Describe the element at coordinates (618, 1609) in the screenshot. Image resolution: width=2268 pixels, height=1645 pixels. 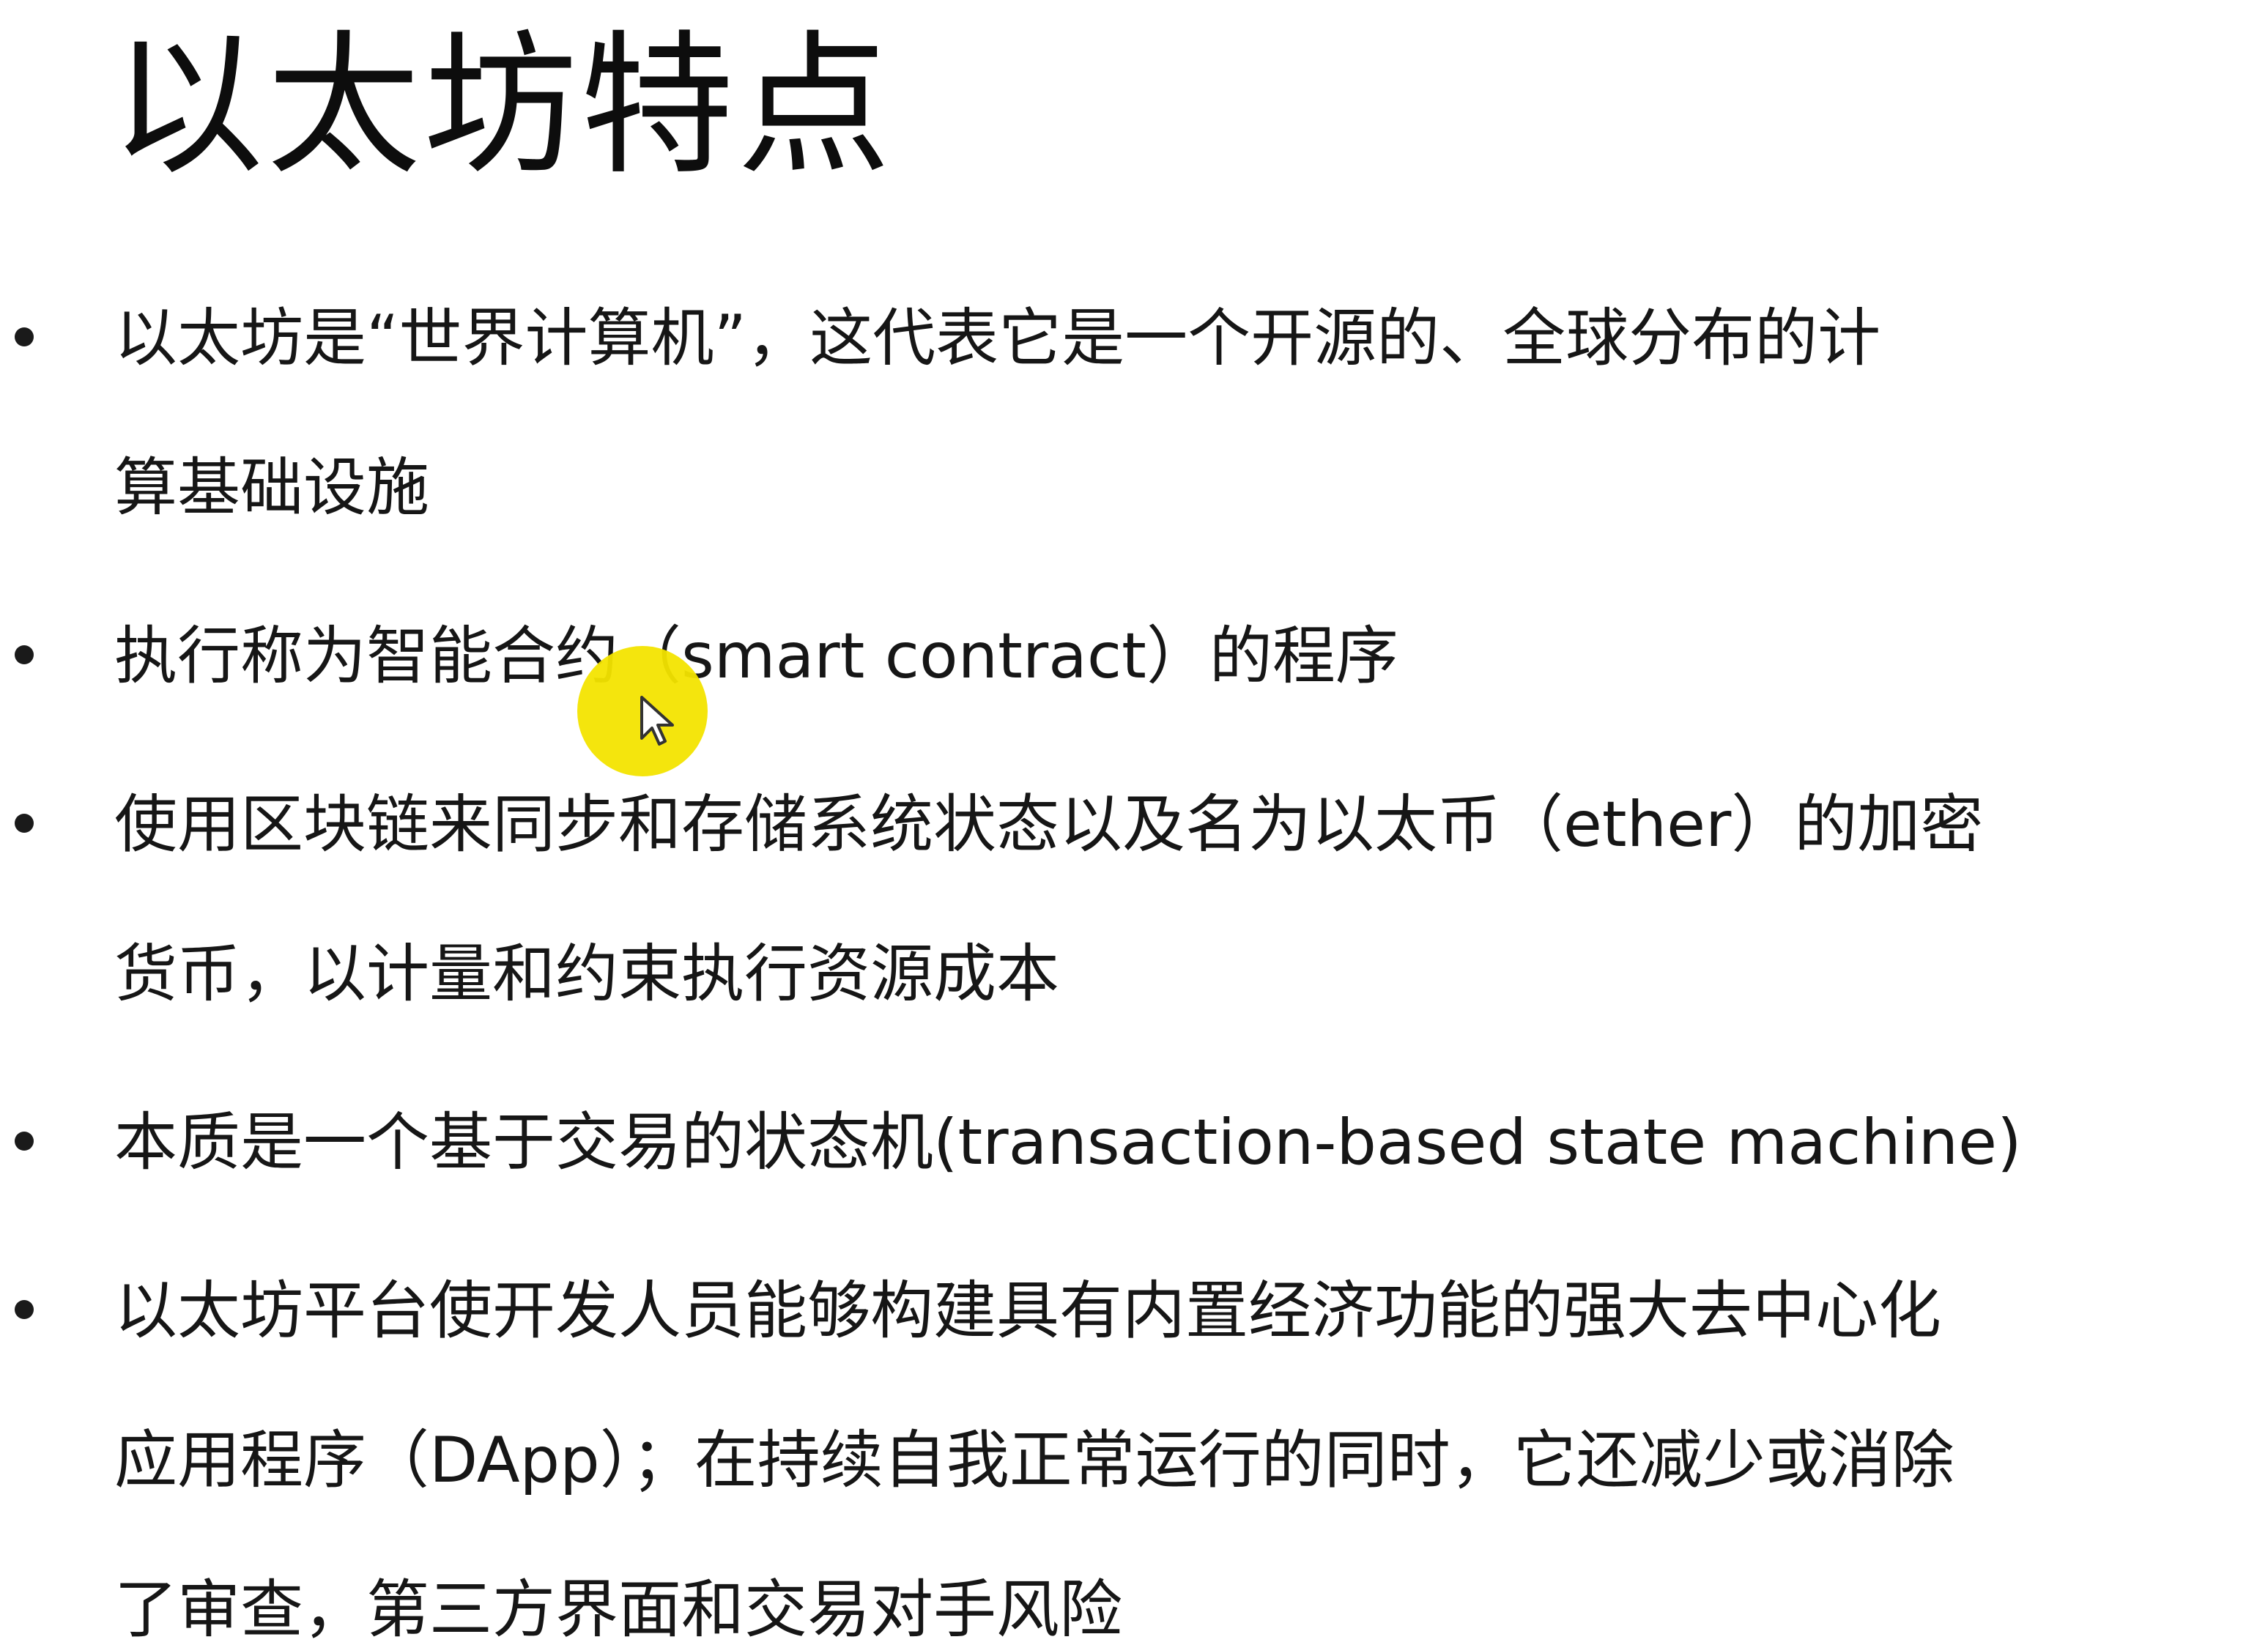
I see `bullet-line: 了审查，第三方界面和交易对手风险` at that location.